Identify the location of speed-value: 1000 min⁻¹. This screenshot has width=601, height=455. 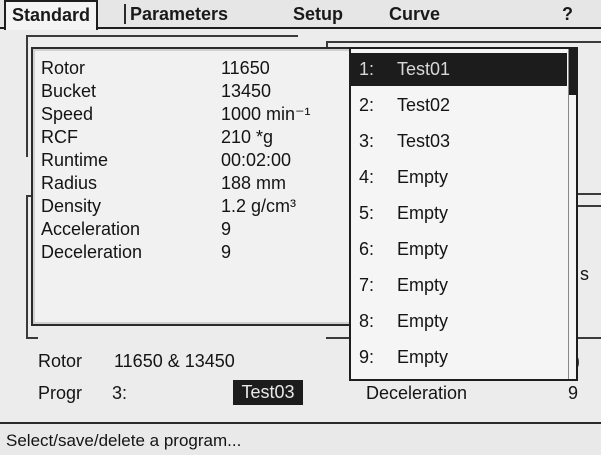
(266, 114).